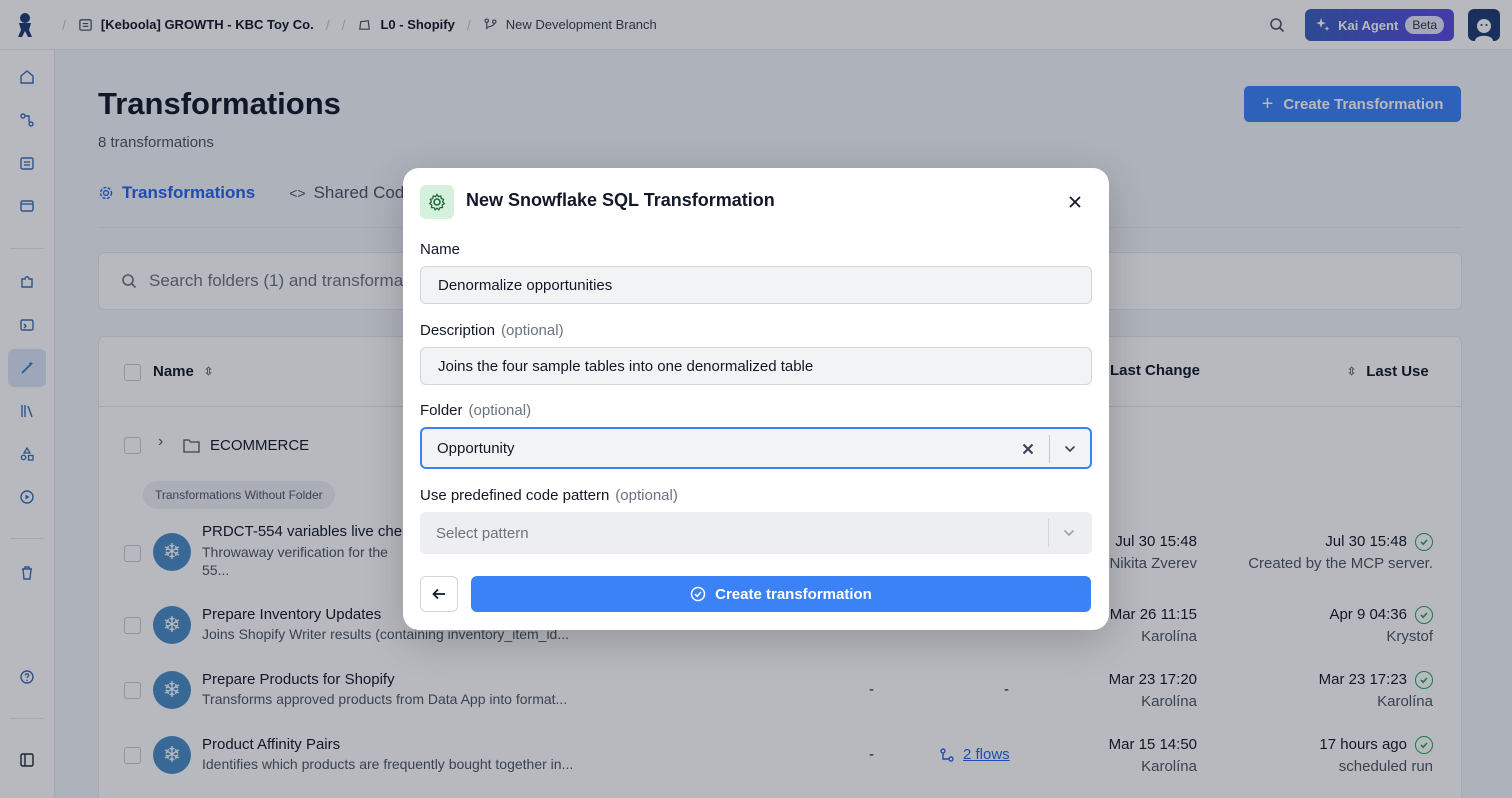  Describe the element at coordinates (1028, 449) in the screenshot. I see `clear-icon` at that location.